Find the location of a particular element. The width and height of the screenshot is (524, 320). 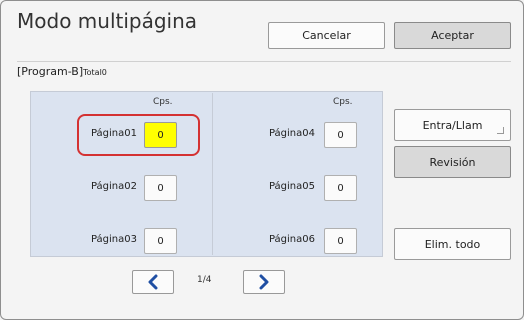

cancel-button: Cancelar is located at coordinates (326, 35).